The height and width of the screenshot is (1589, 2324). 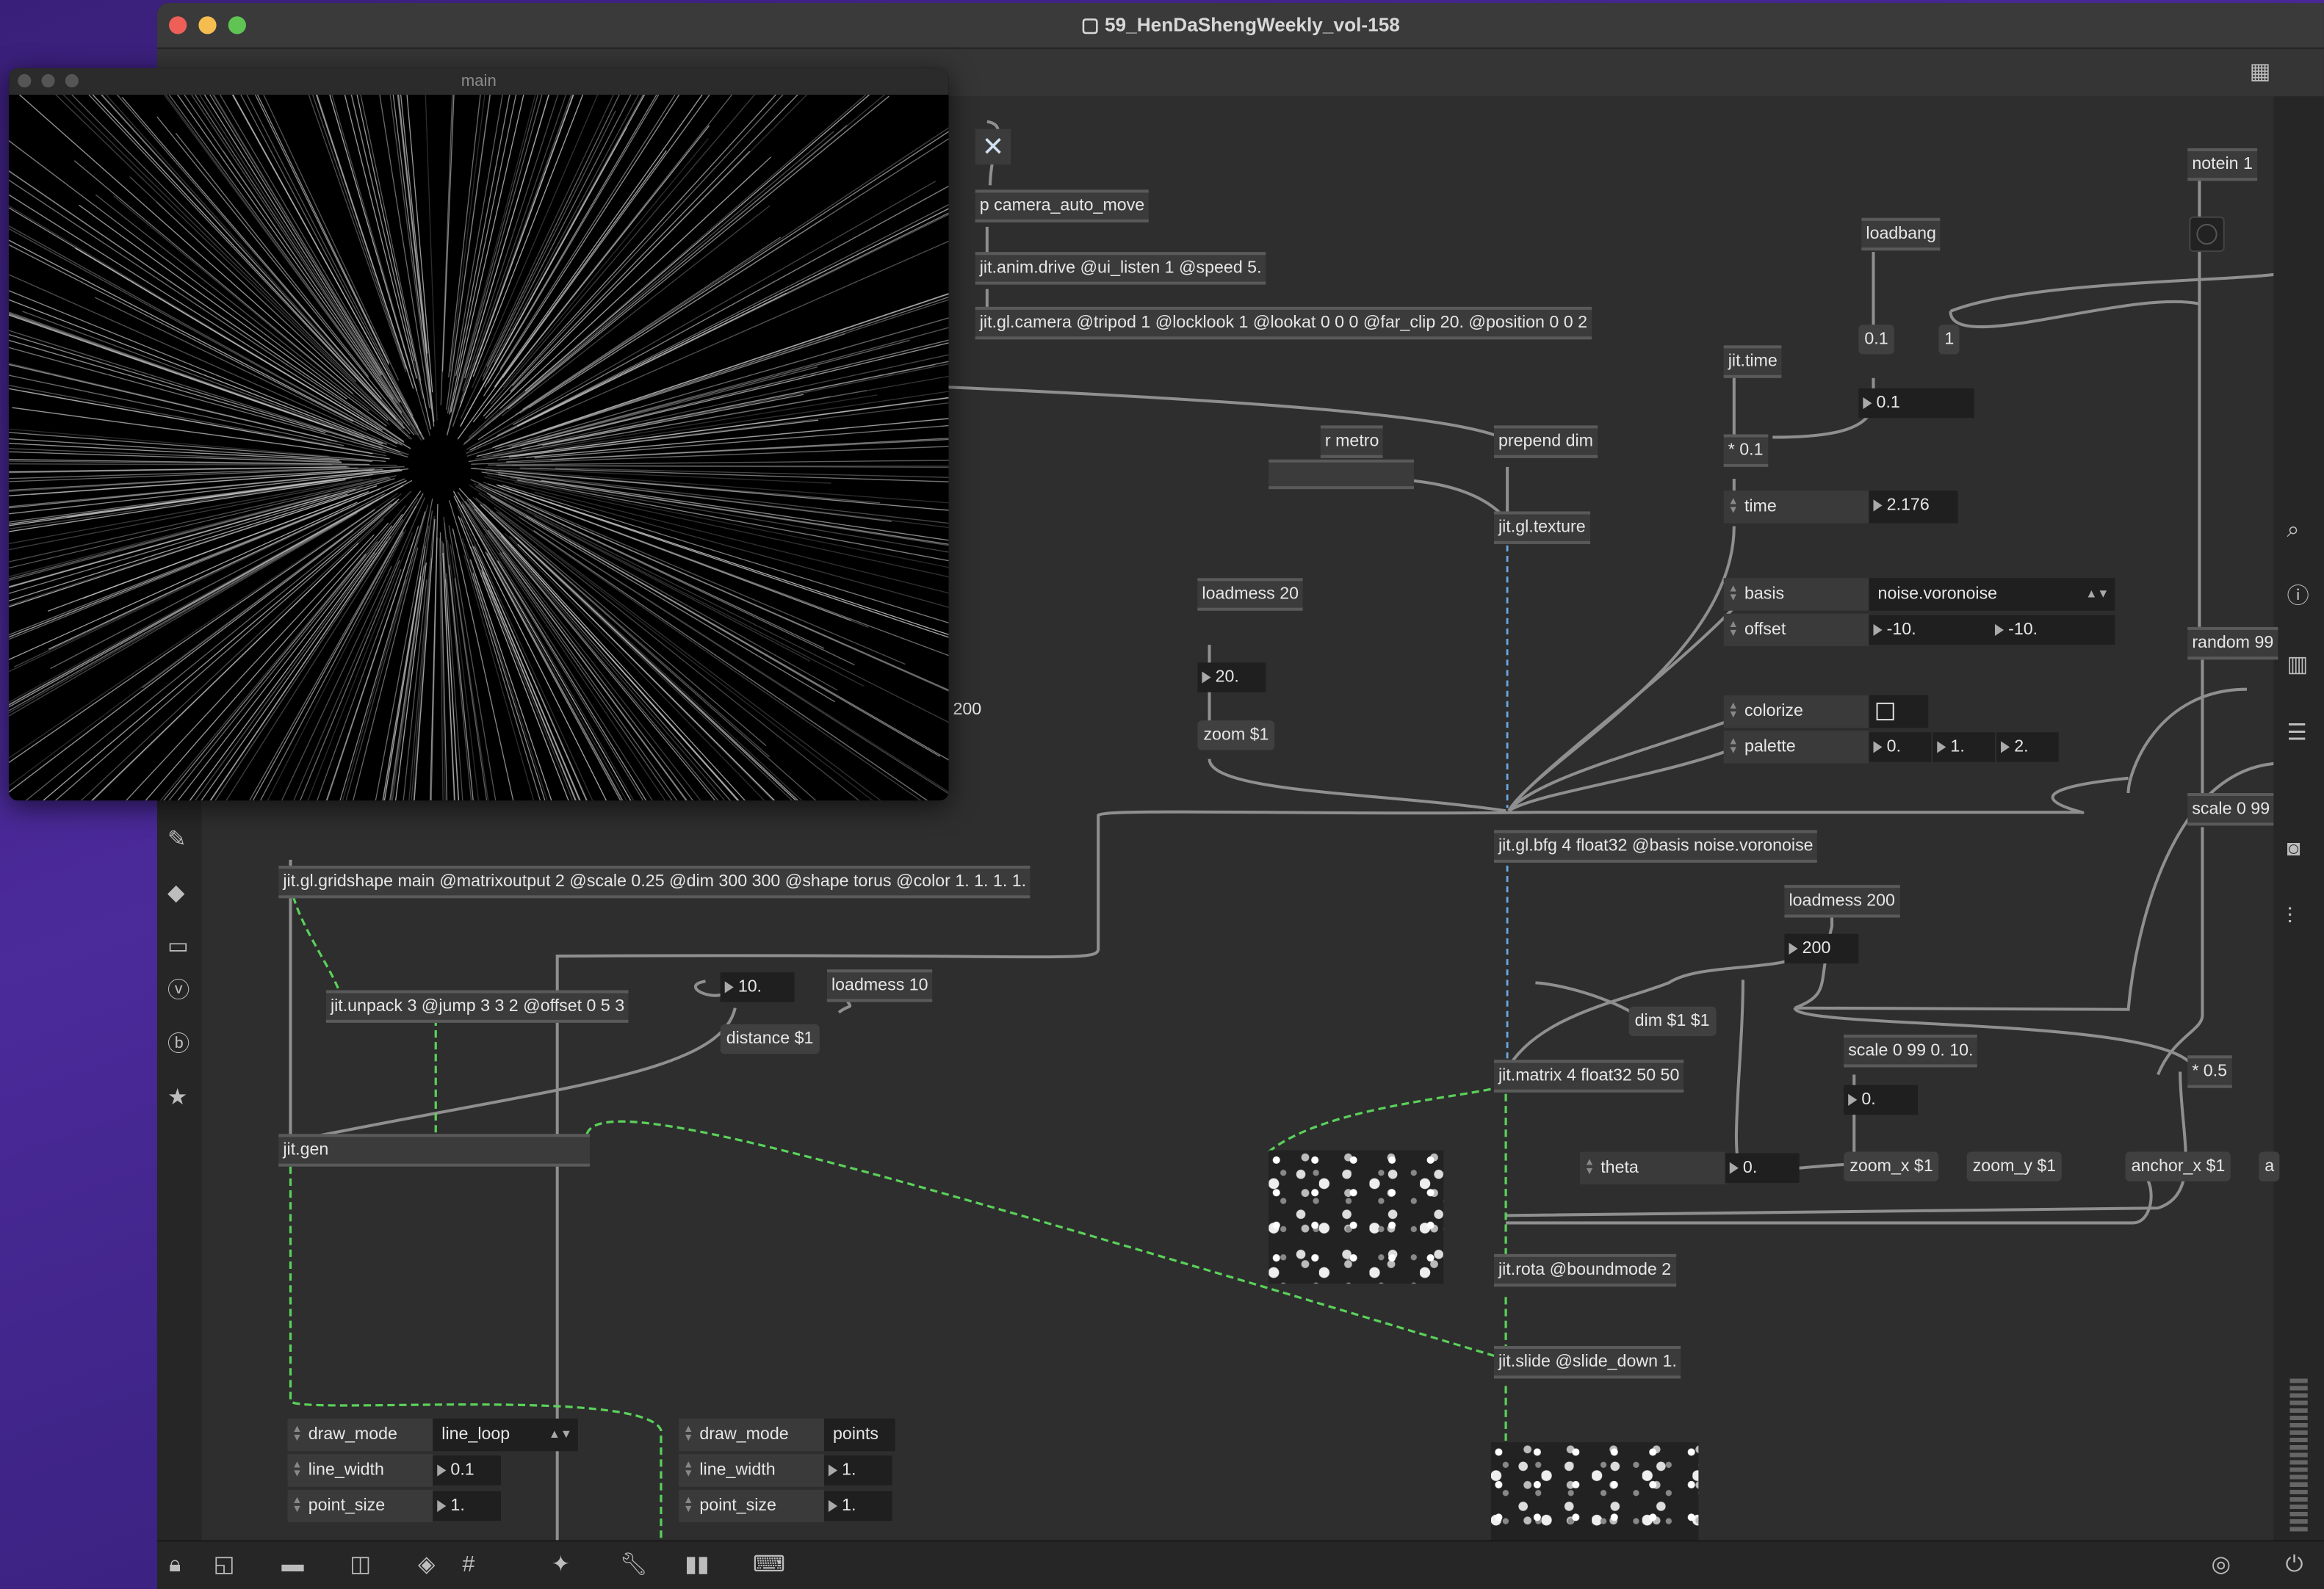 I want to click on attrui-point-size-a: ▲ ▼ point_size 1., so click(x=399, y=1506).